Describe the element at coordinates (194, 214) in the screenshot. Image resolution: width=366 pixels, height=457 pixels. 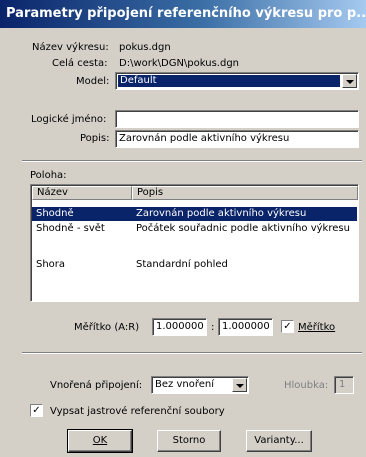
I see `list-item: Shodně Zarovnán podle aktivního výkresu` at that location.